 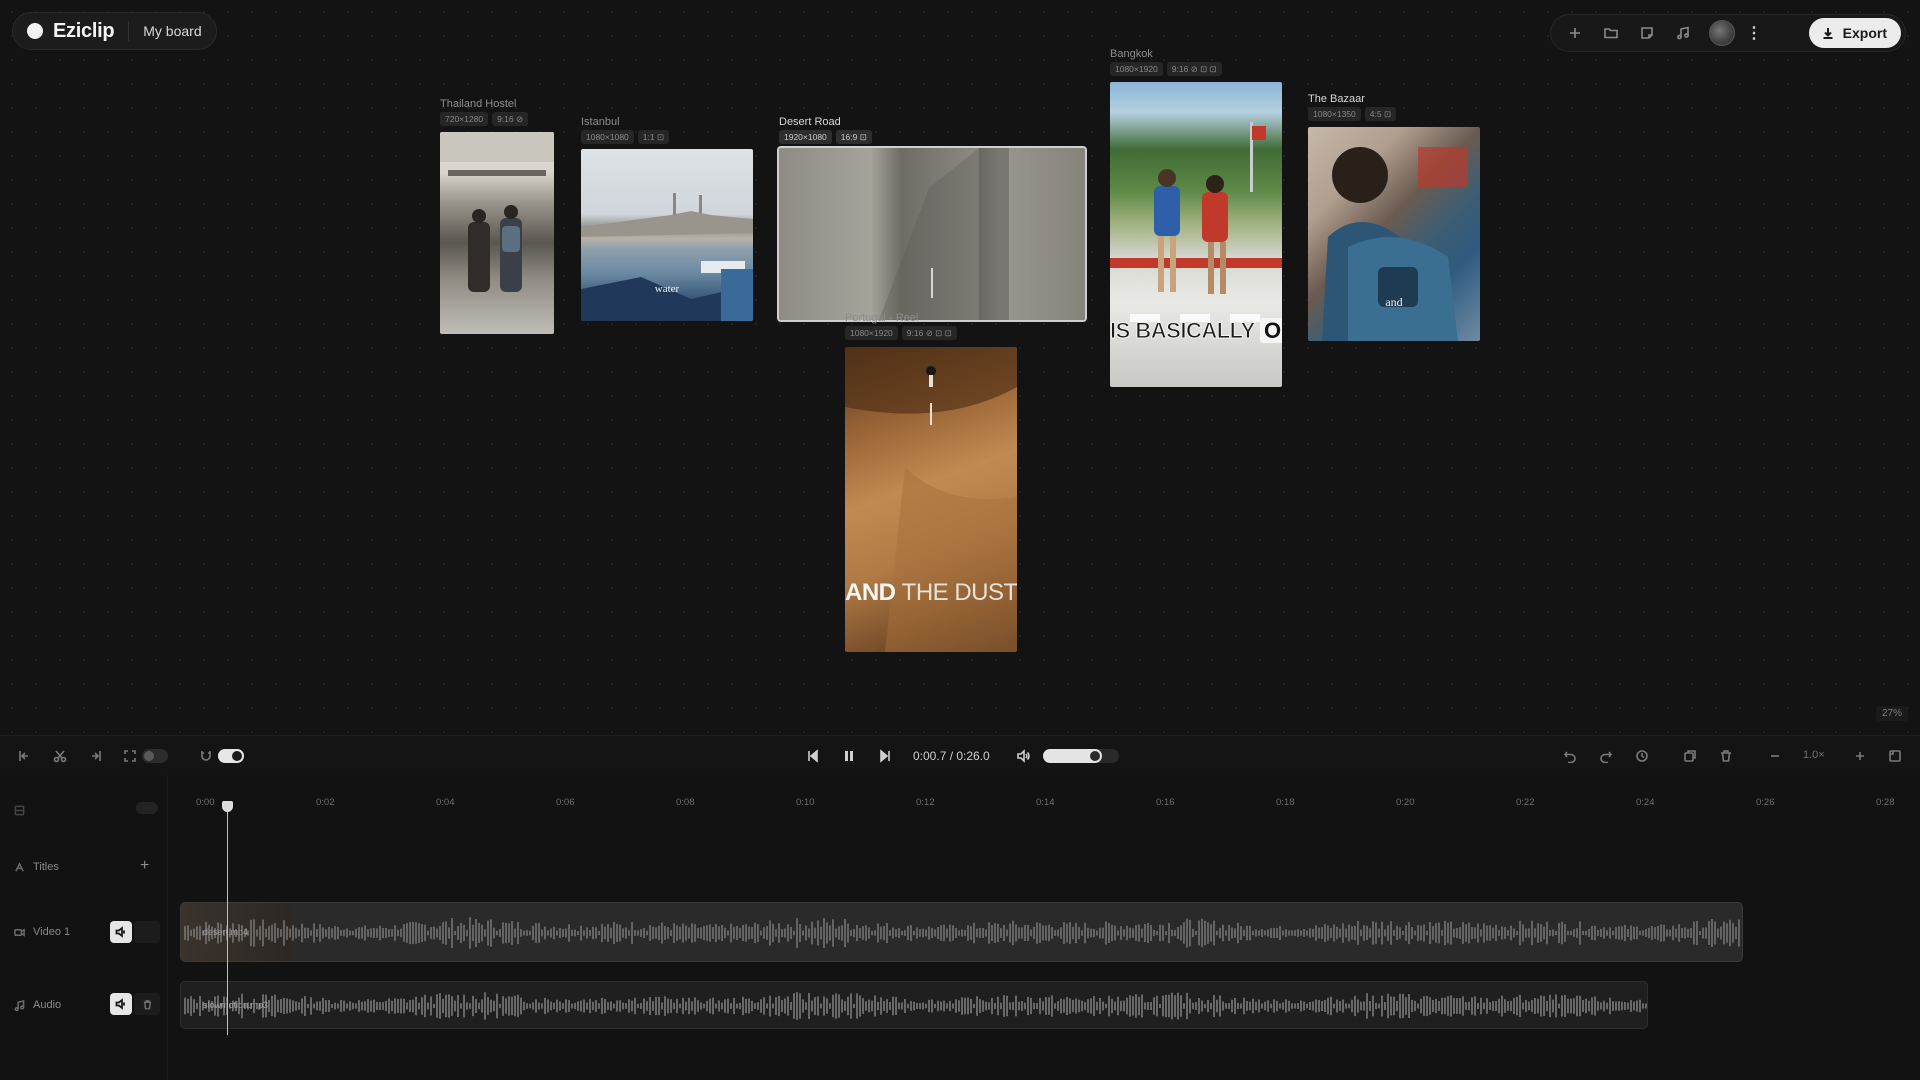 I want to click on pause-icon, so click(x=849, y=756).